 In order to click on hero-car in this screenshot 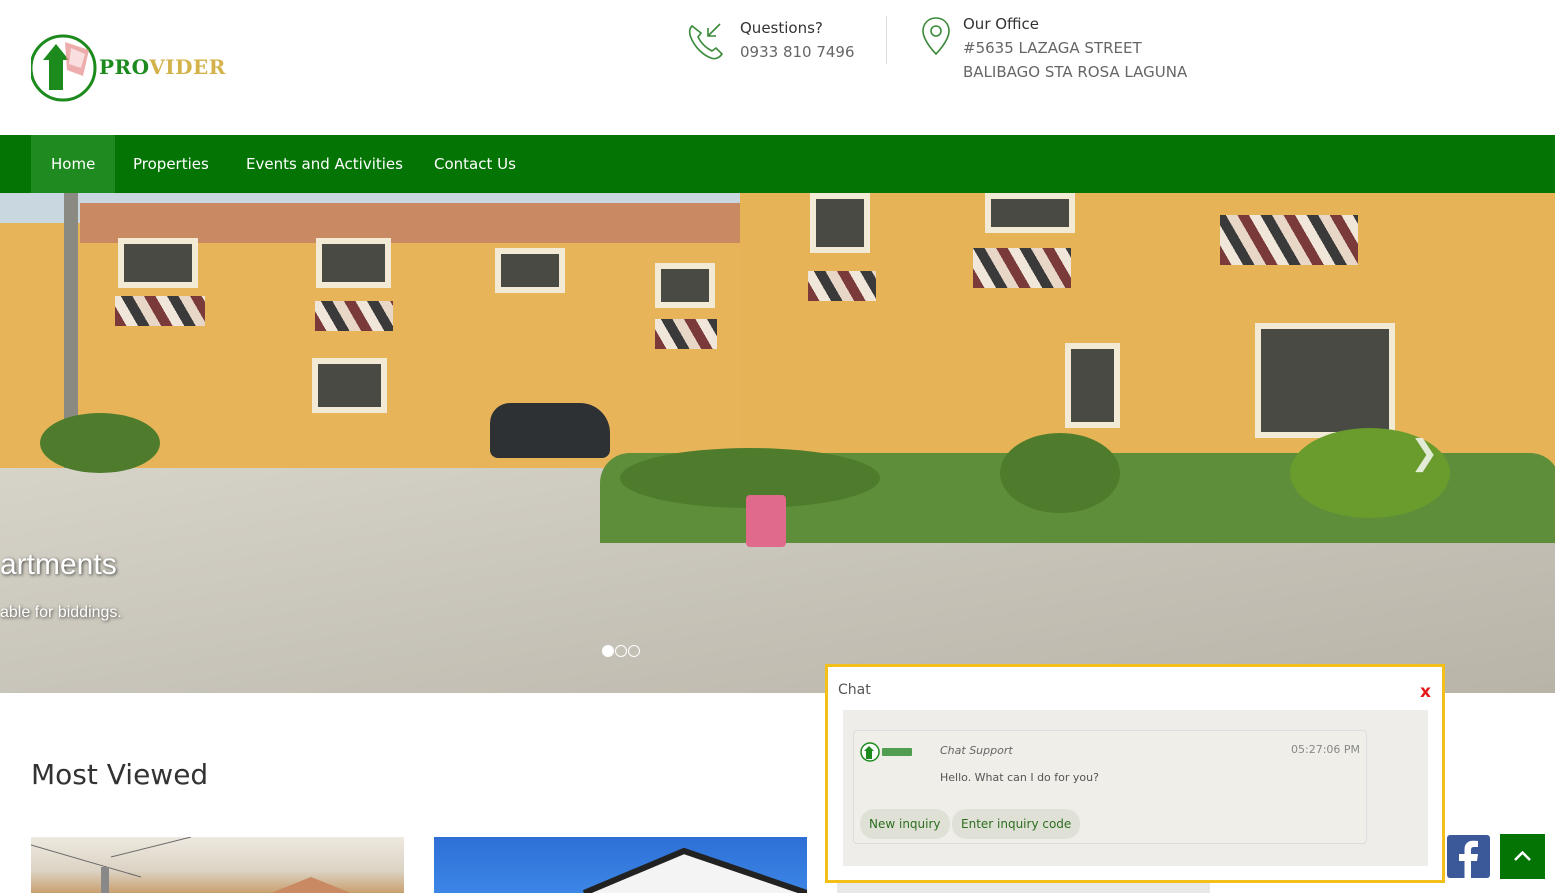, I will do `click(550, 430)`.